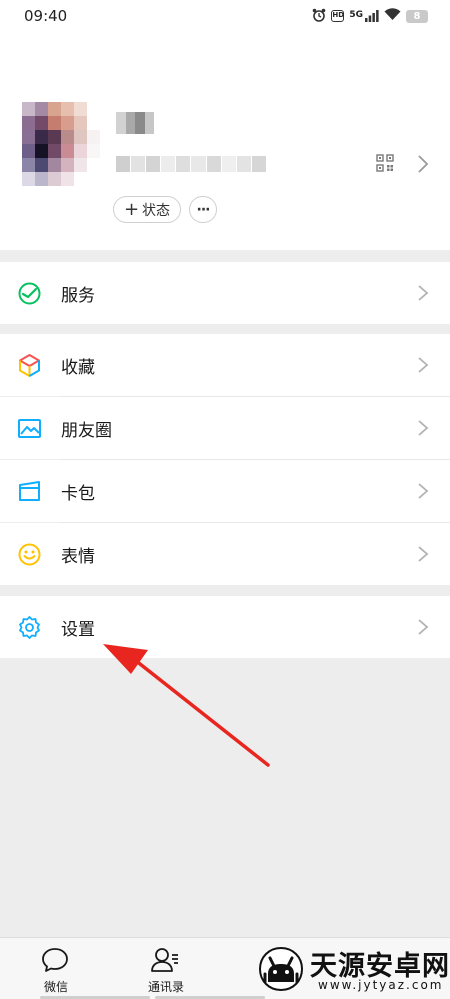 Image resolution: width=450 pixels, height=999 pixels. Describe the element at coordinates (29, 293) in the screenshot. I see `services-icon` at that location.